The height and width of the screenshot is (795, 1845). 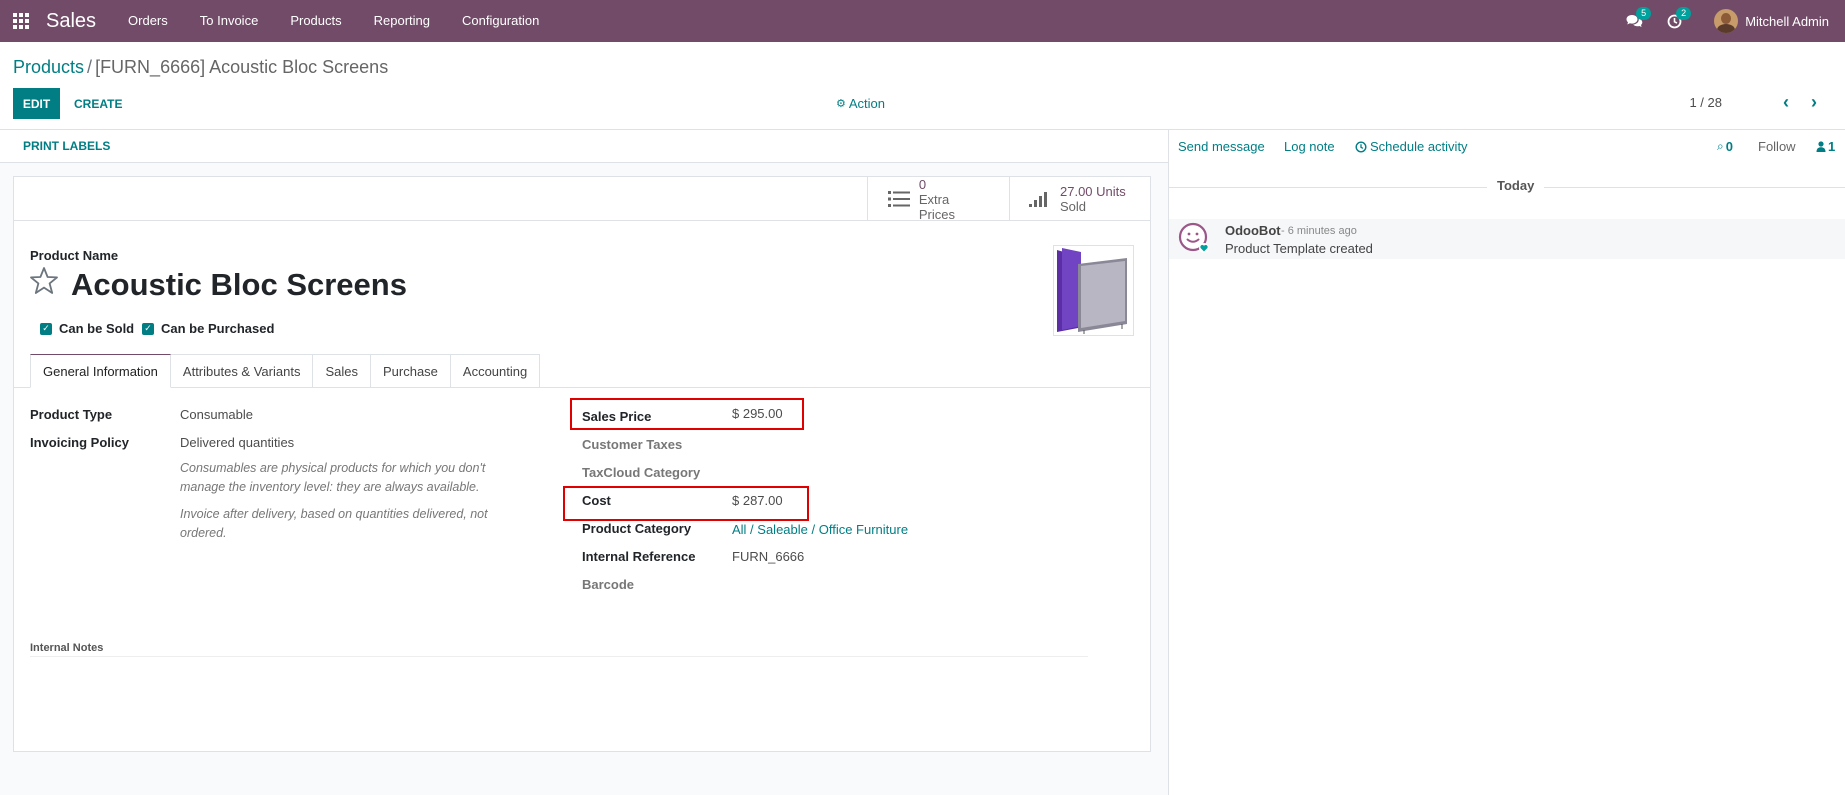 I want to click on tab-attributes-variants: Attributes & Variants, so click(x=242, y=371).